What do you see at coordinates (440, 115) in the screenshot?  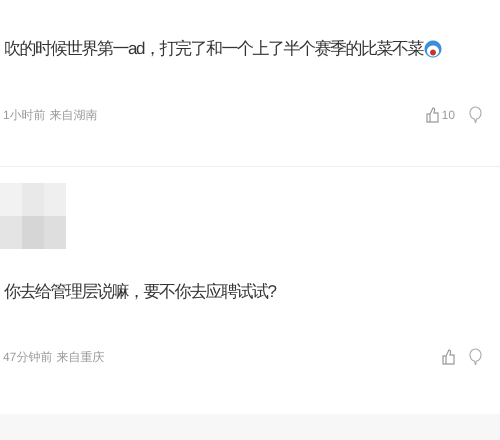 I see `like-button: 10` at bounding box center [440, 115].